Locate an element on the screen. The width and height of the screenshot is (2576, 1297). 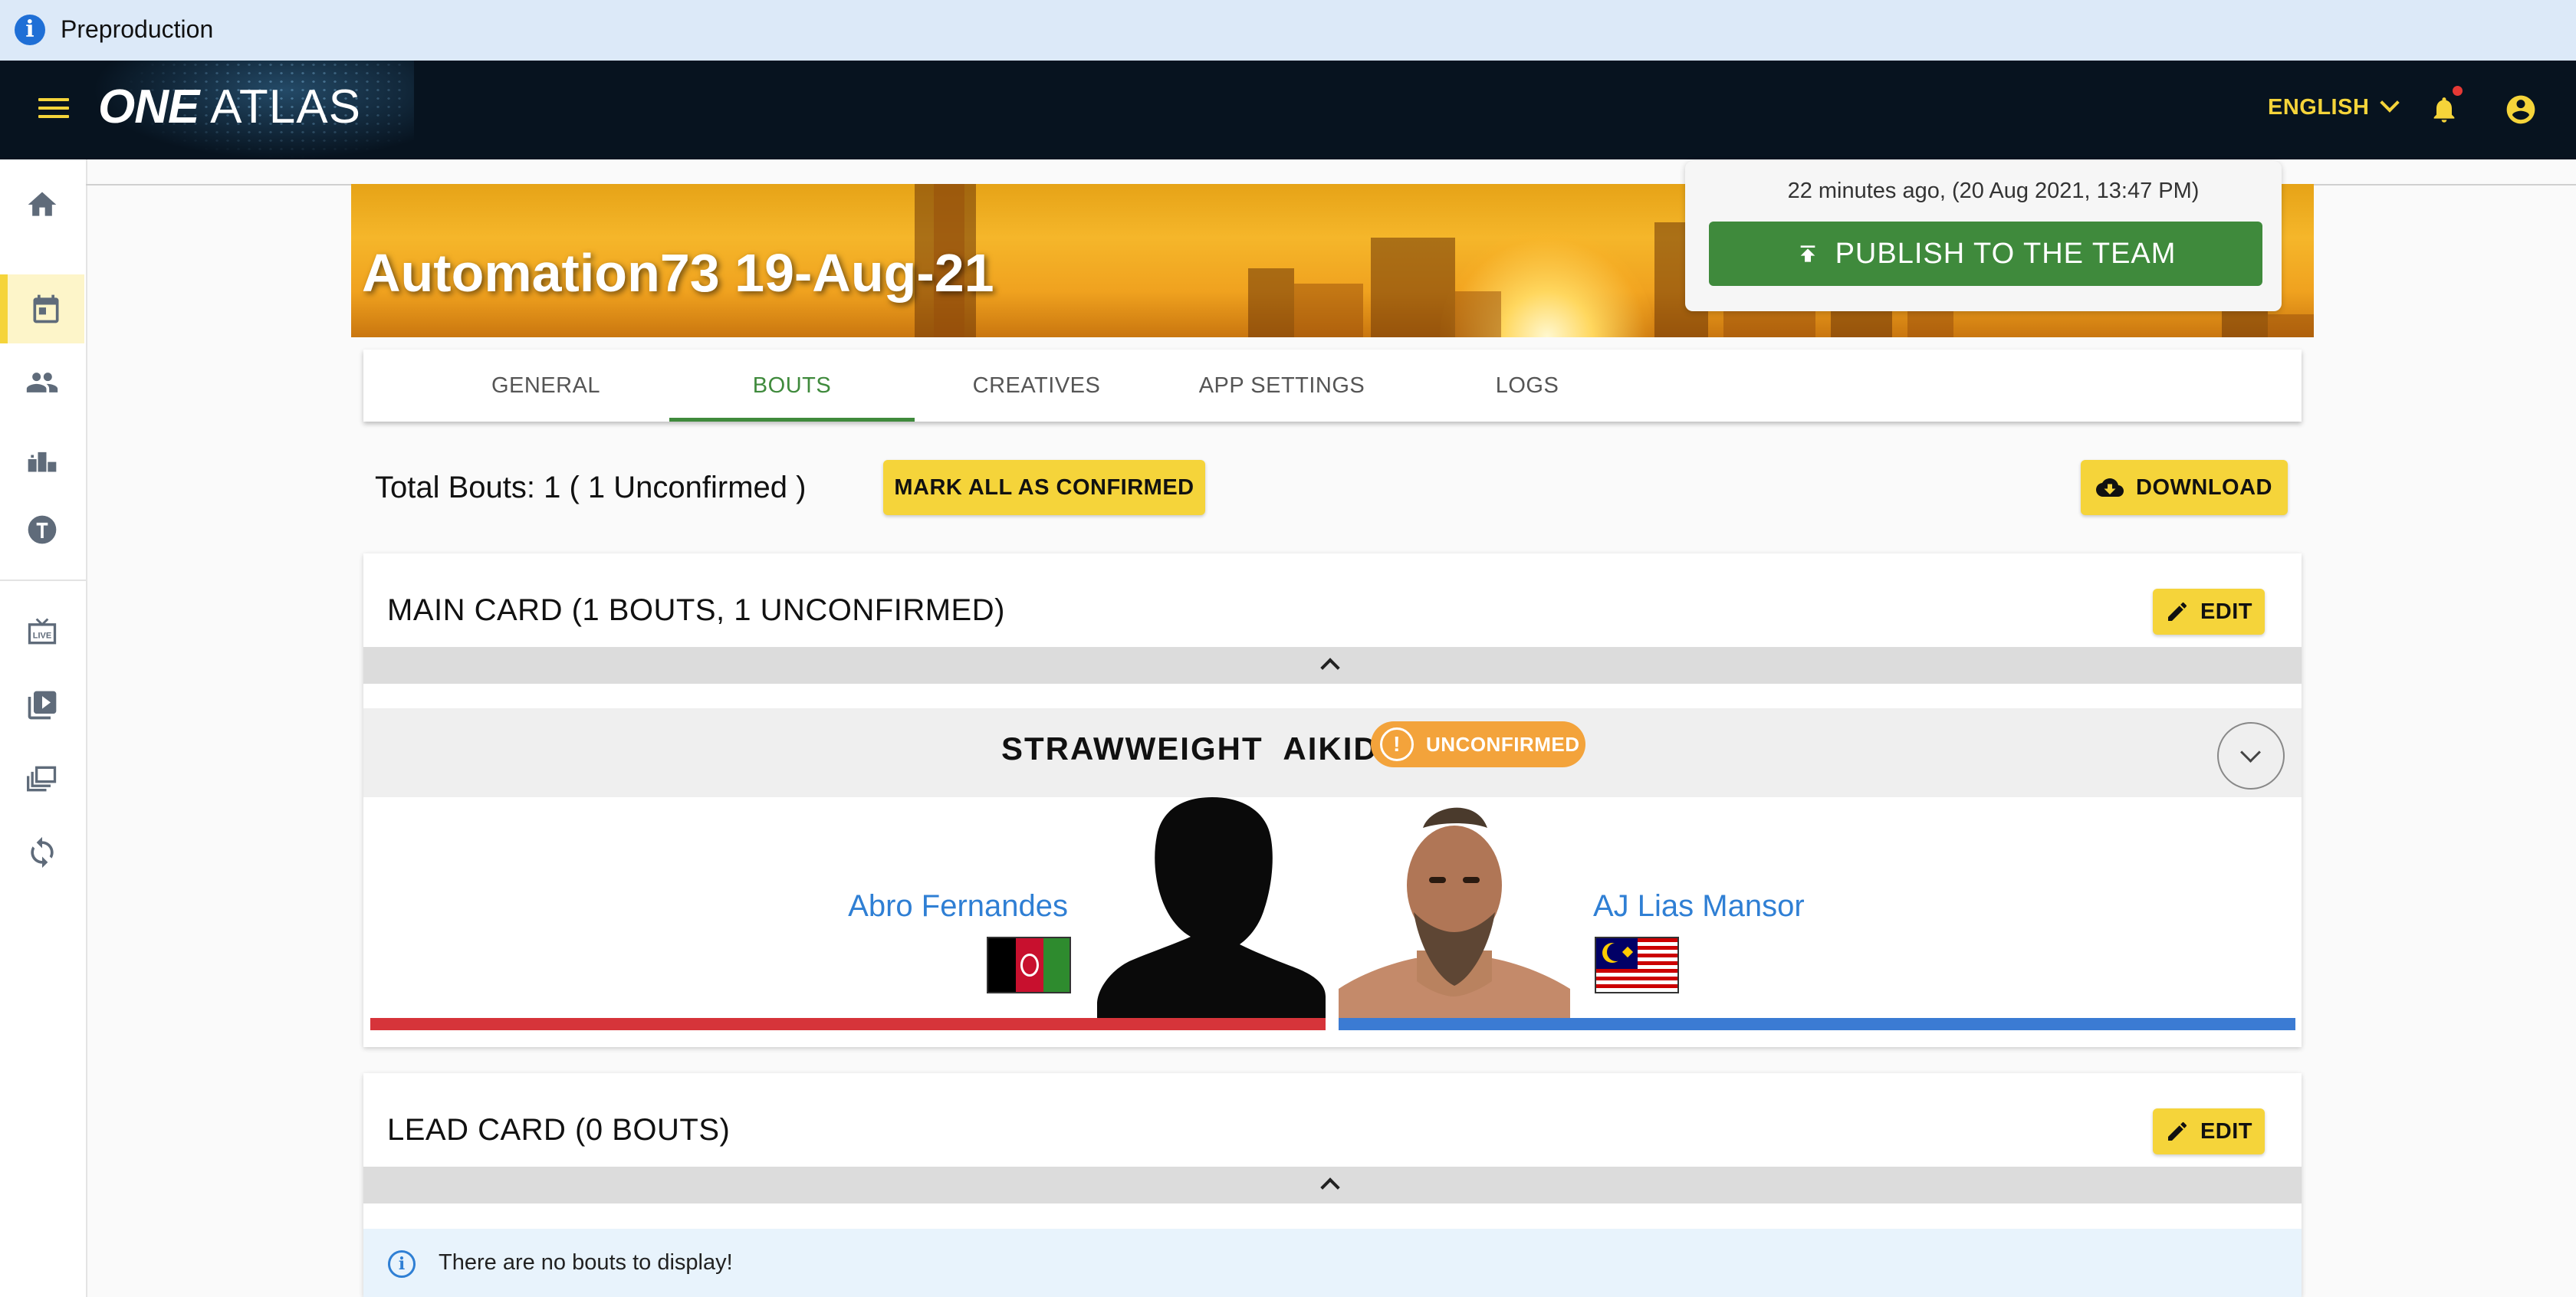
mark-all-confirmed-button: MARK ALL AS CONFIRMED is located at coordinates (1044, 487).